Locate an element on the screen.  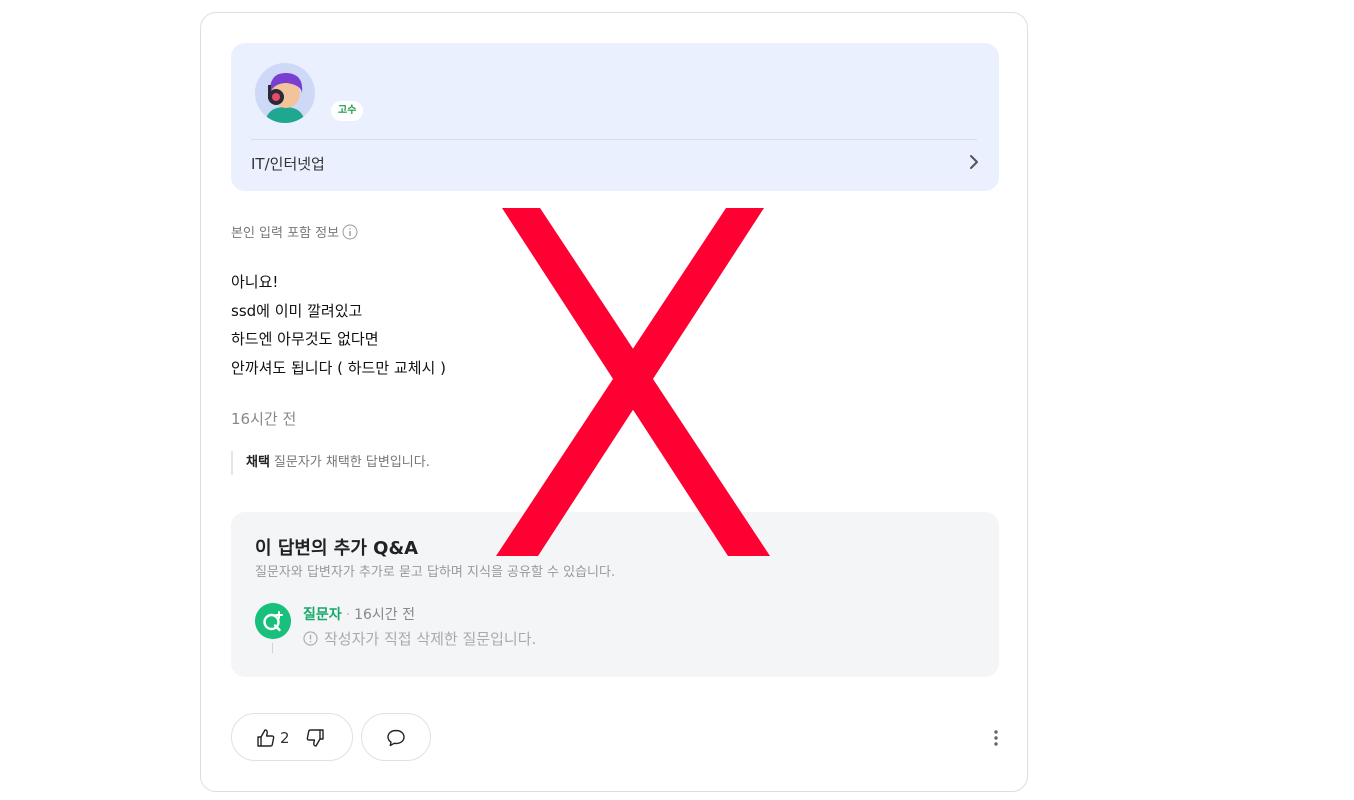
thread-line is located at coordinates (272, 648).